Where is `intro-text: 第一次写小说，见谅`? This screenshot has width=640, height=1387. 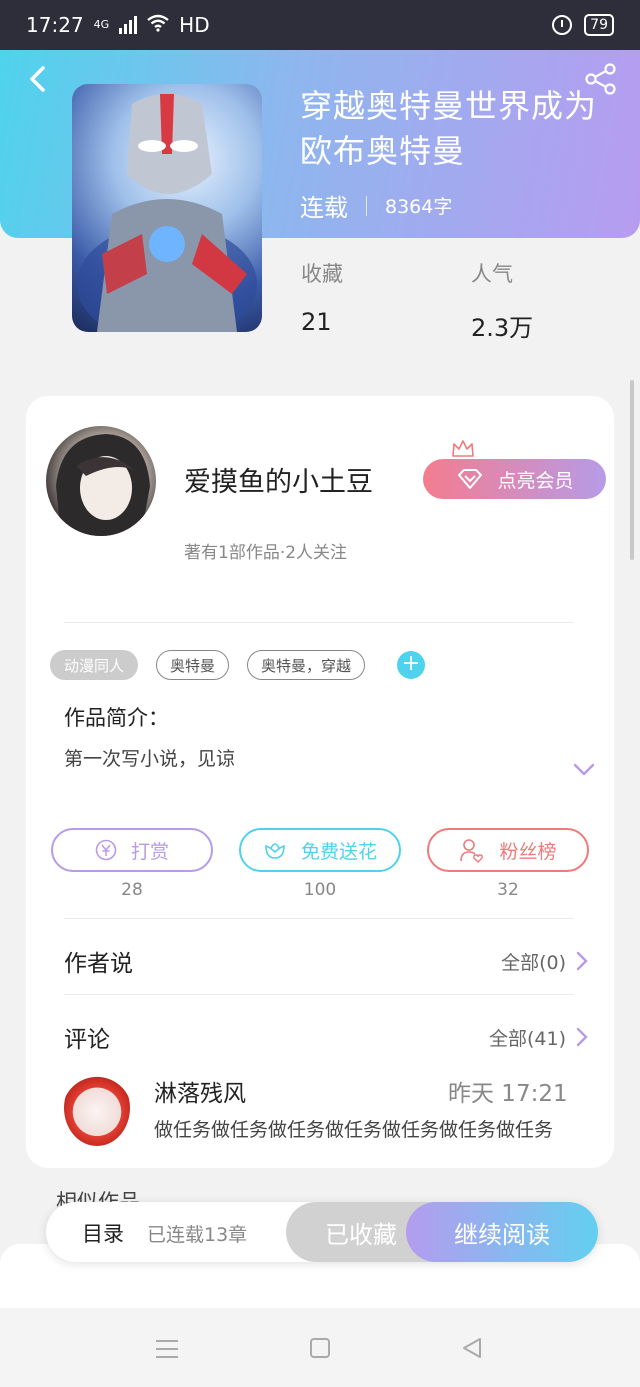 intro-text: 第一次写小说，见谅 is located at coordinates (150, 759).